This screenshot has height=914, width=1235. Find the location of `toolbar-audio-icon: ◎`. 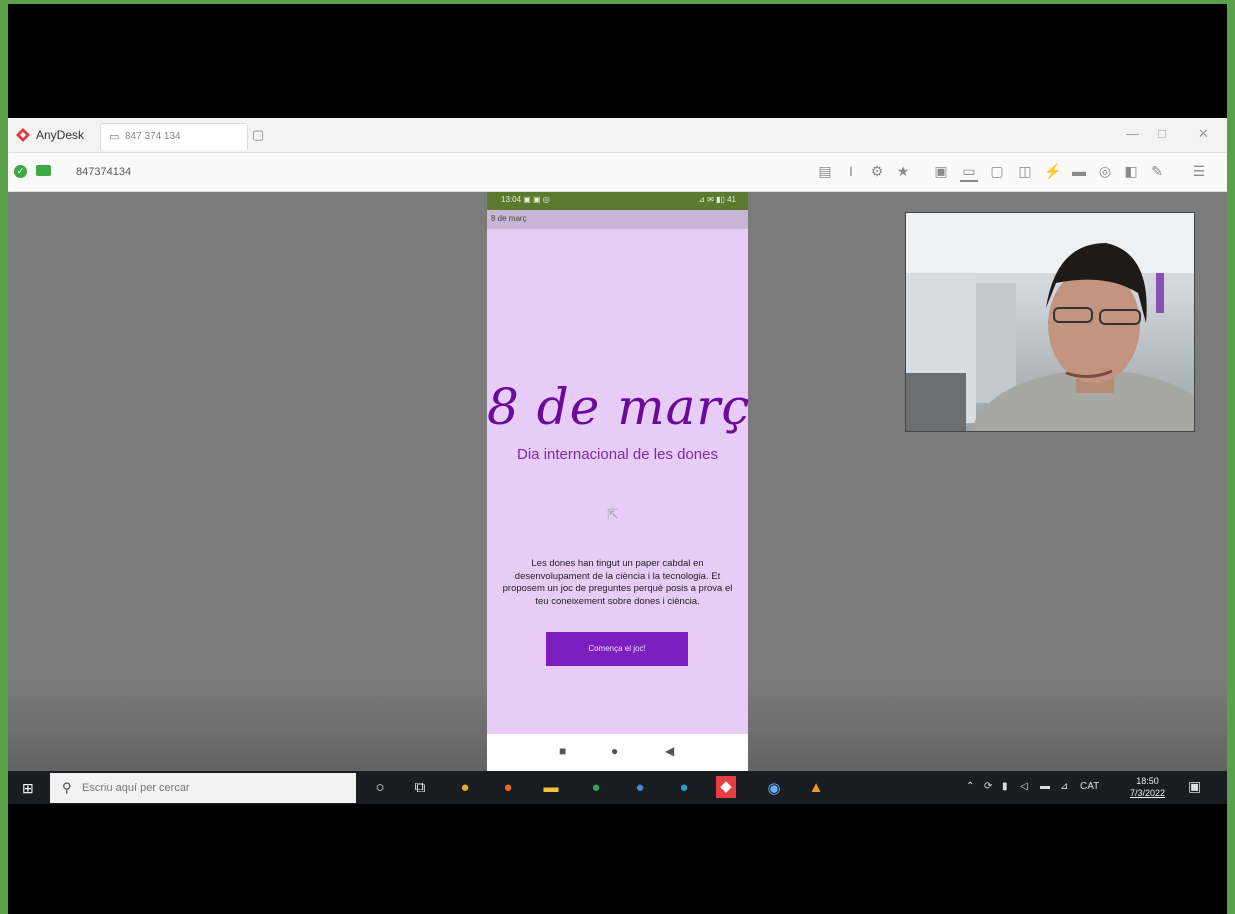

toolbar-audio-icon: ◎ is located at coordinates (1105, 171).